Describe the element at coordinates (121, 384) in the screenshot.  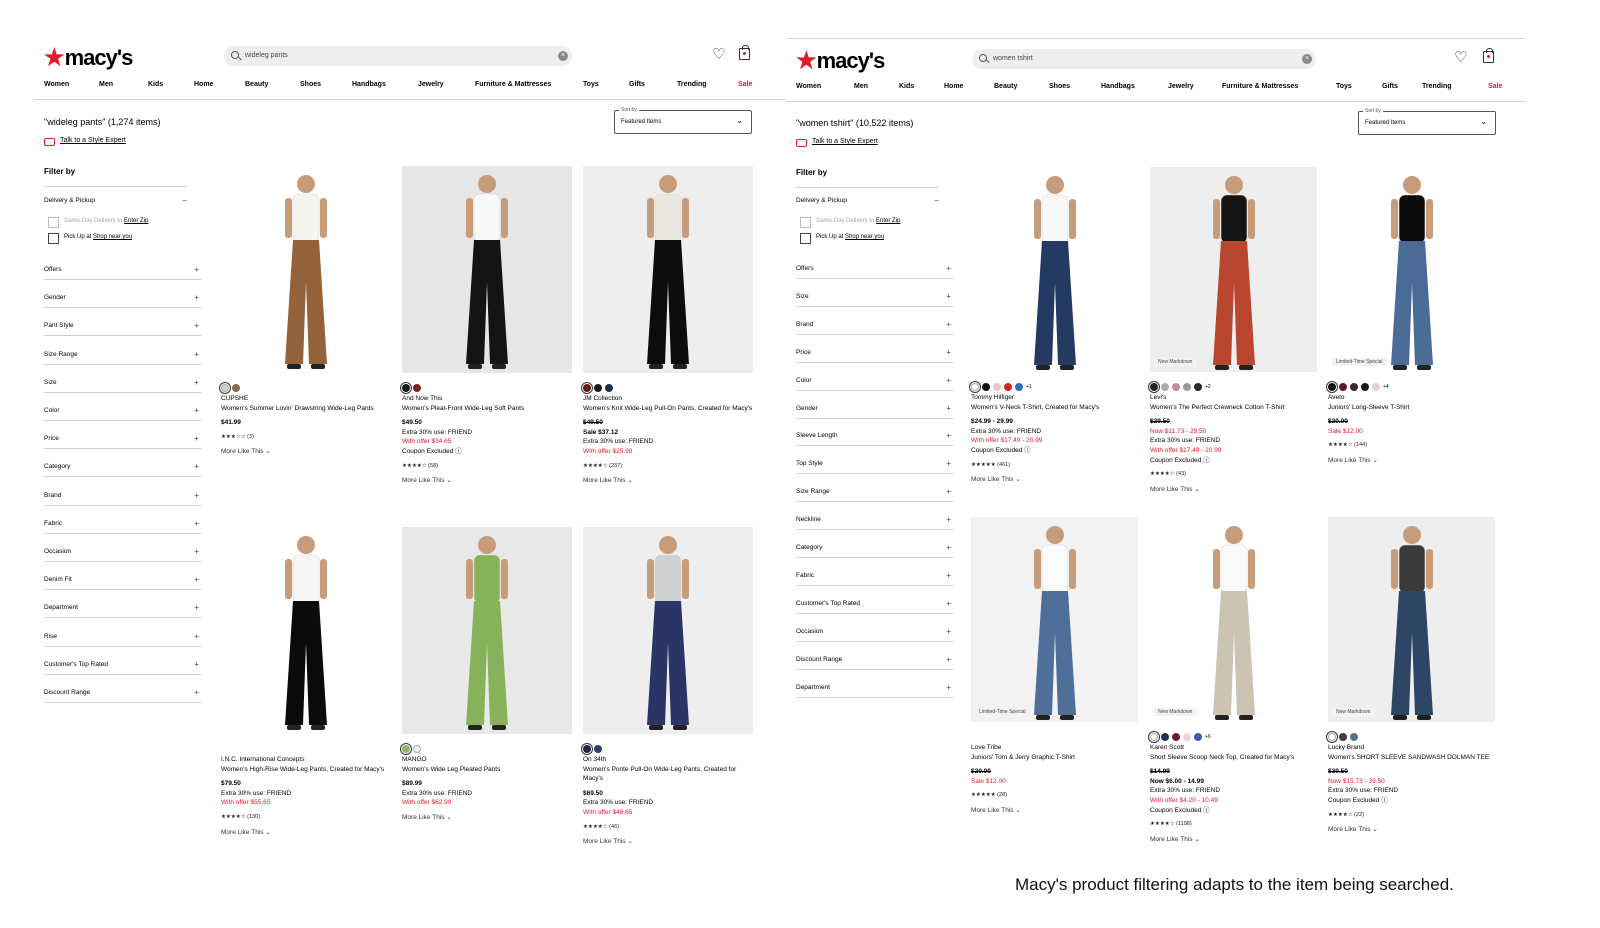
I see `filter-size: Size +` at that location.